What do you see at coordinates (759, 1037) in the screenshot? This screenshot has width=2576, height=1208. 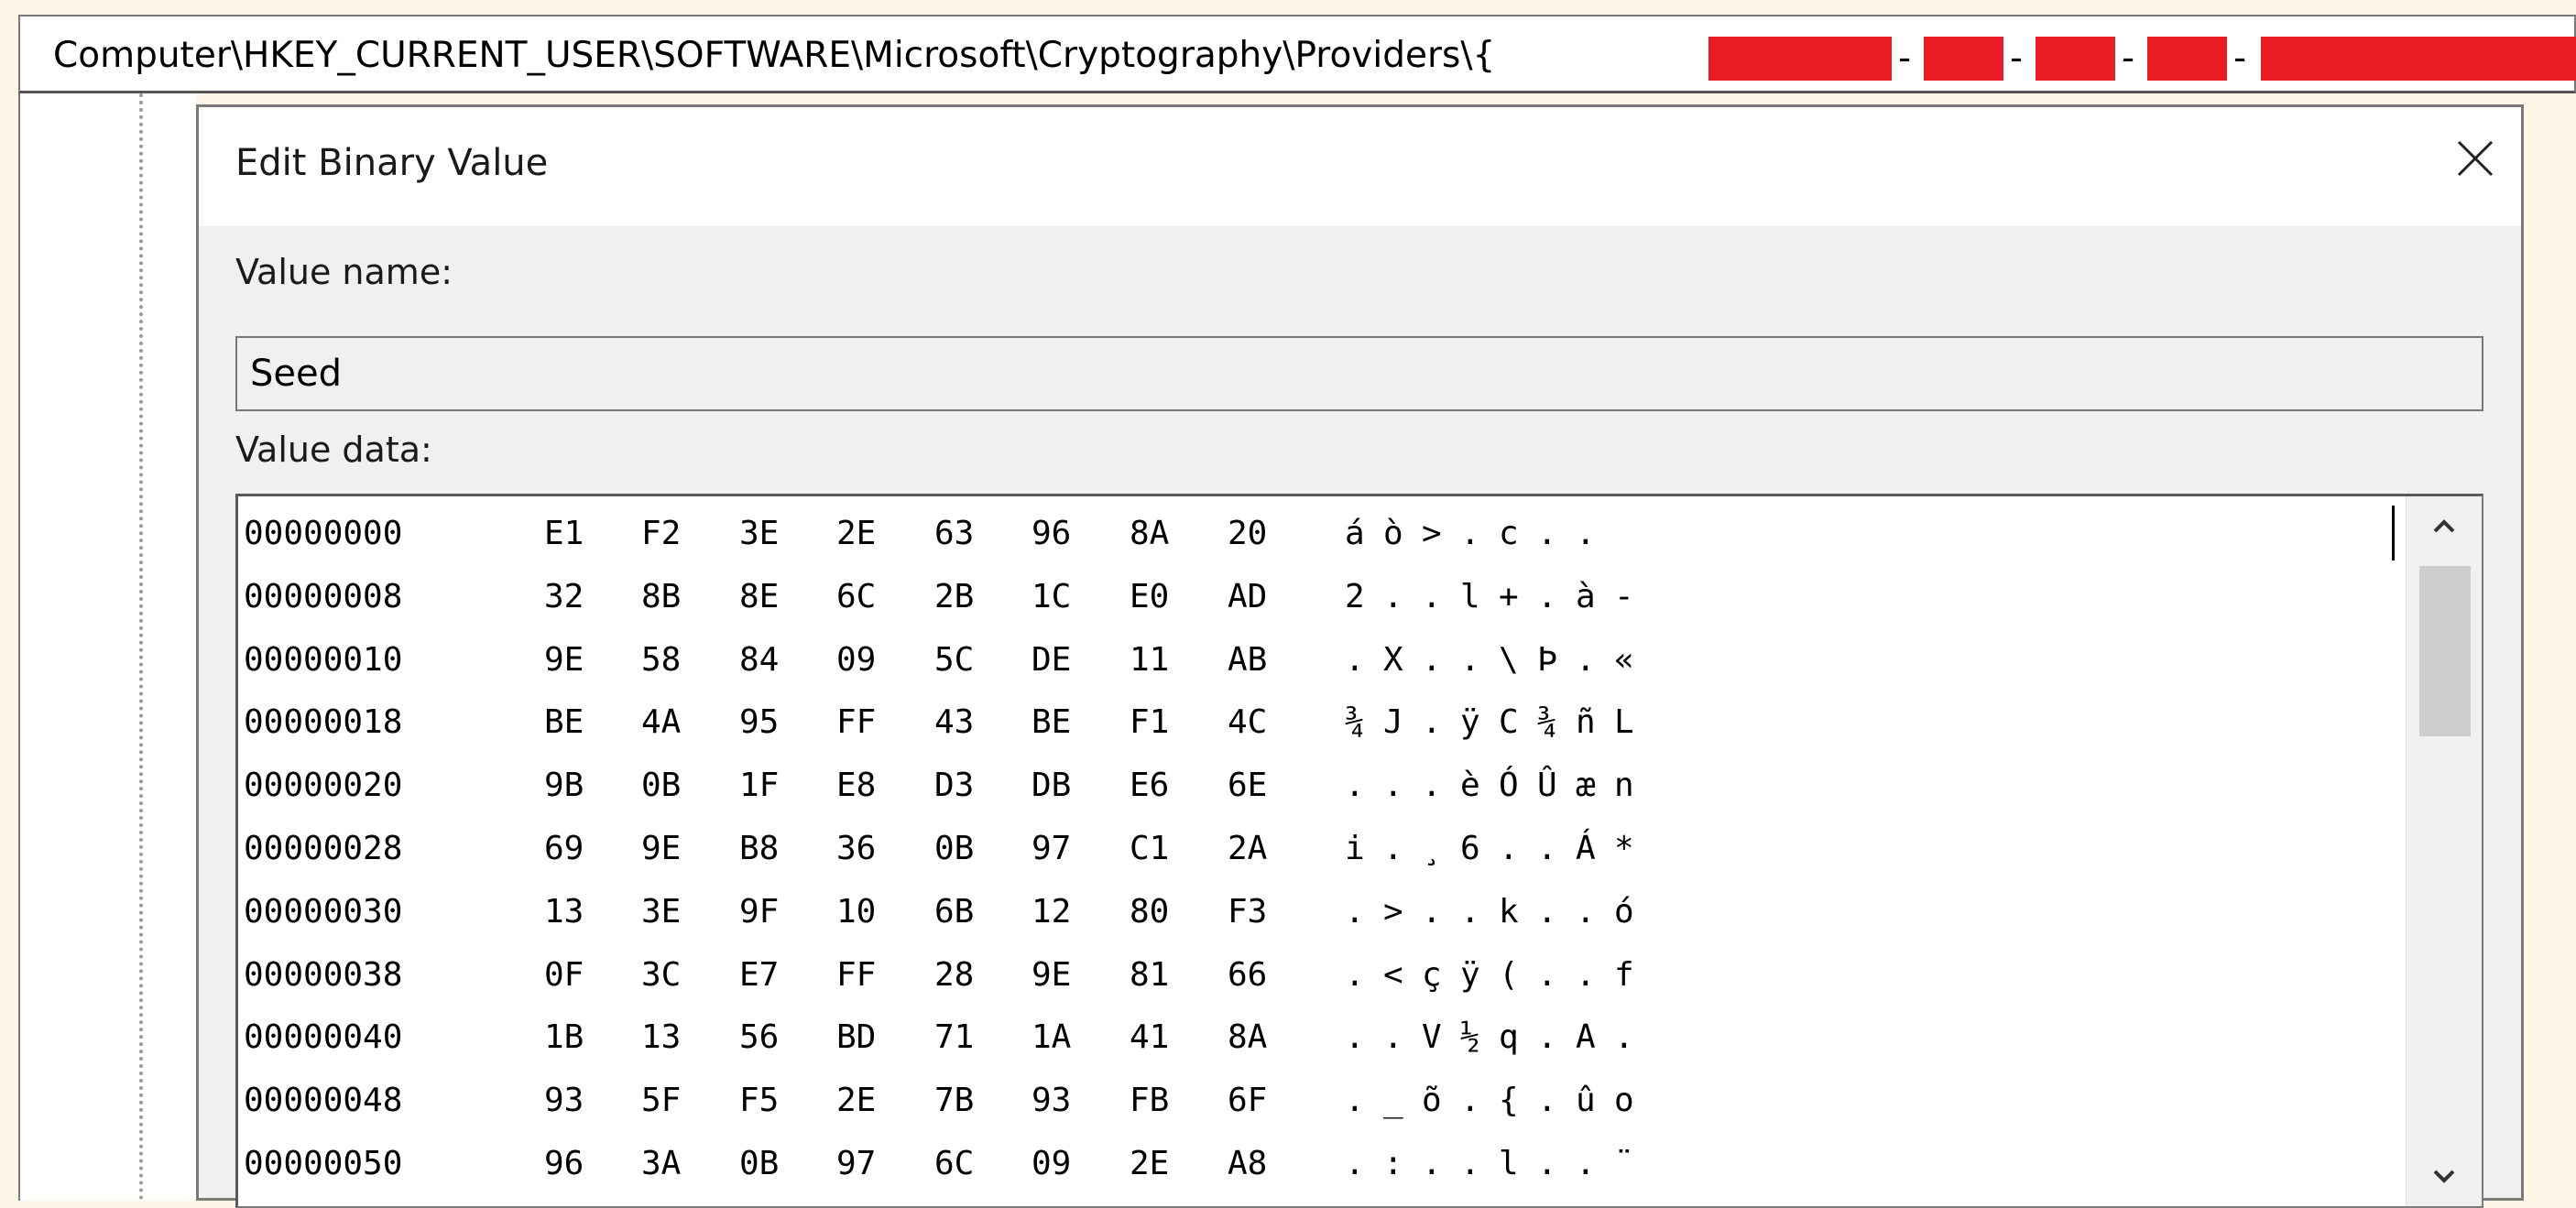 I see `hex-byte: 56` at bounding box center [759, 1037].